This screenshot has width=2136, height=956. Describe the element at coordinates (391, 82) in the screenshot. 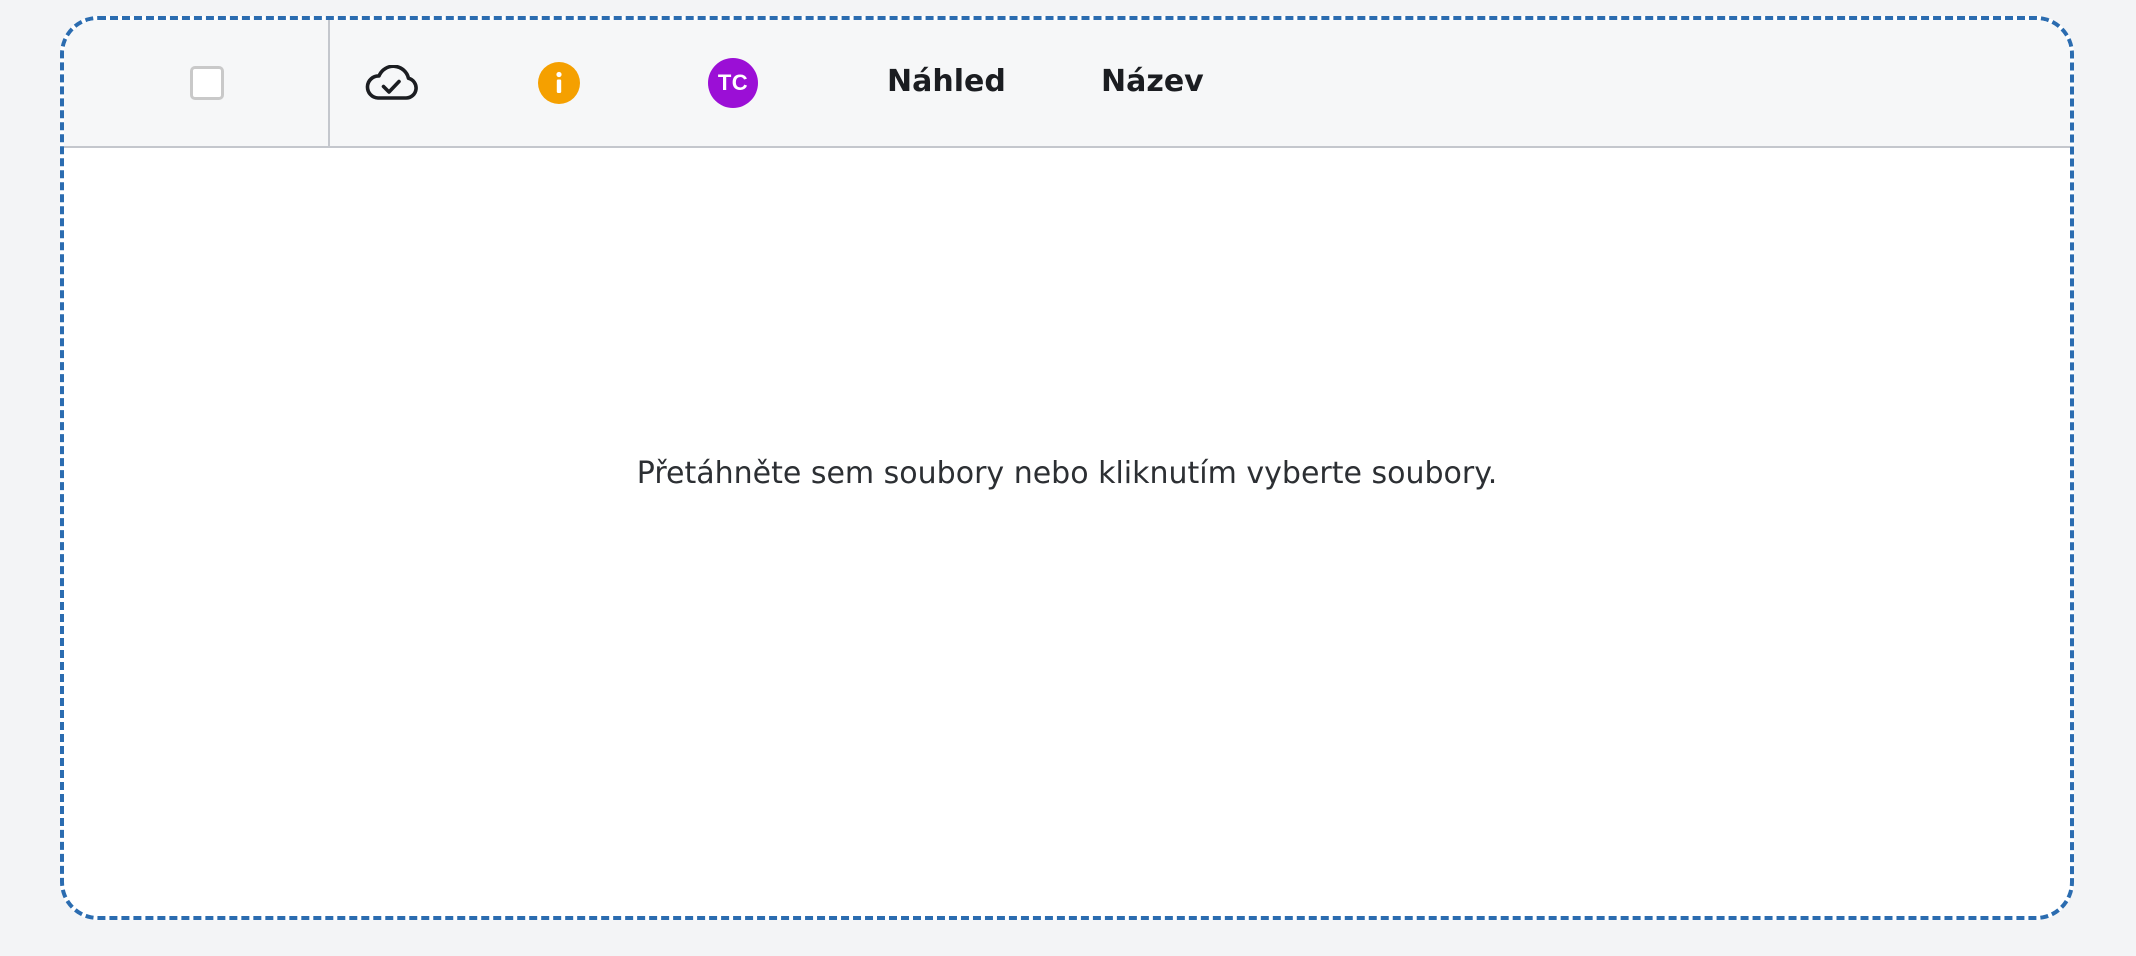

I see `cloud-check-icon` at that location.